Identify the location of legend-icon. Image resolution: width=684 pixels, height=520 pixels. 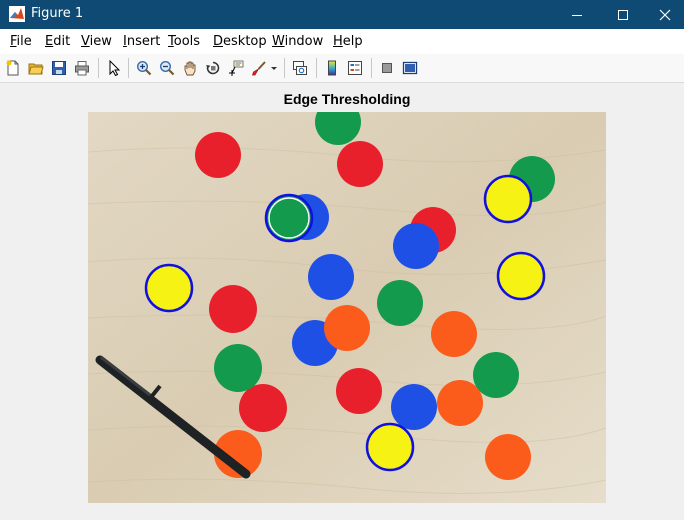
(355, 68).